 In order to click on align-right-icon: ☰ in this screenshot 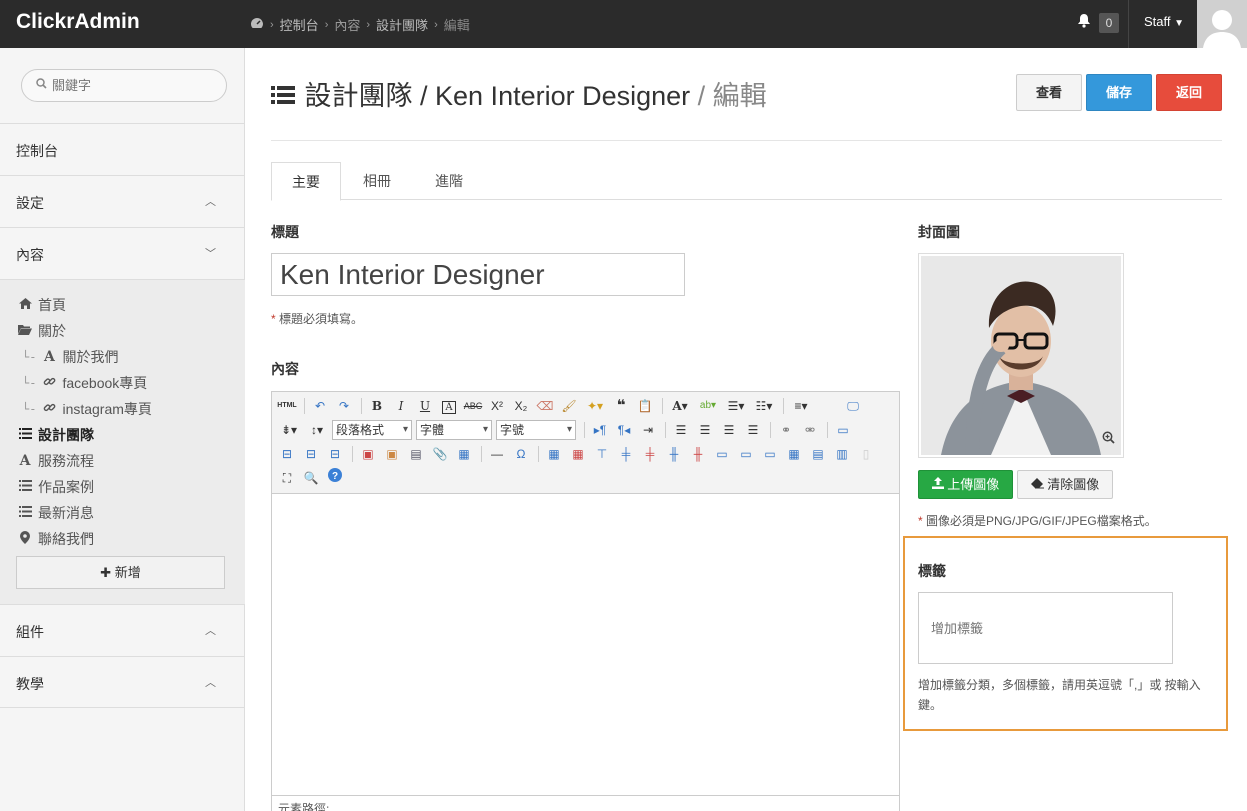, I will do `click(729, 430)`.